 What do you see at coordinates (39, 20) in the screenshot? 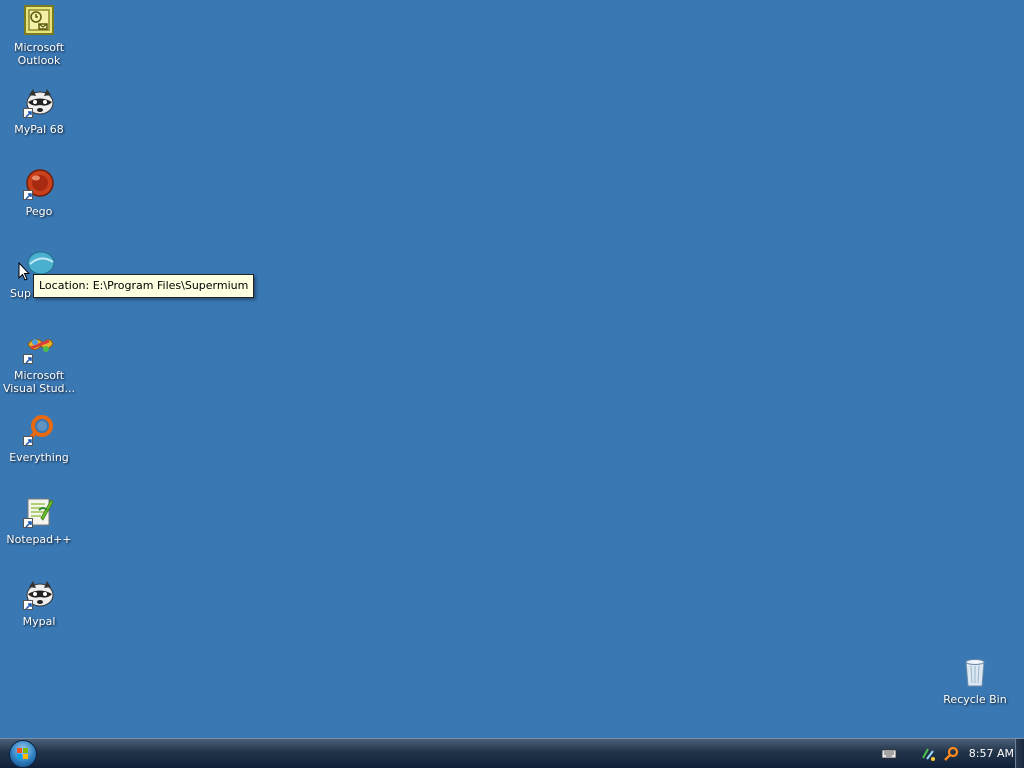
I see `outlook-icon` at bounding box center [39, 20].